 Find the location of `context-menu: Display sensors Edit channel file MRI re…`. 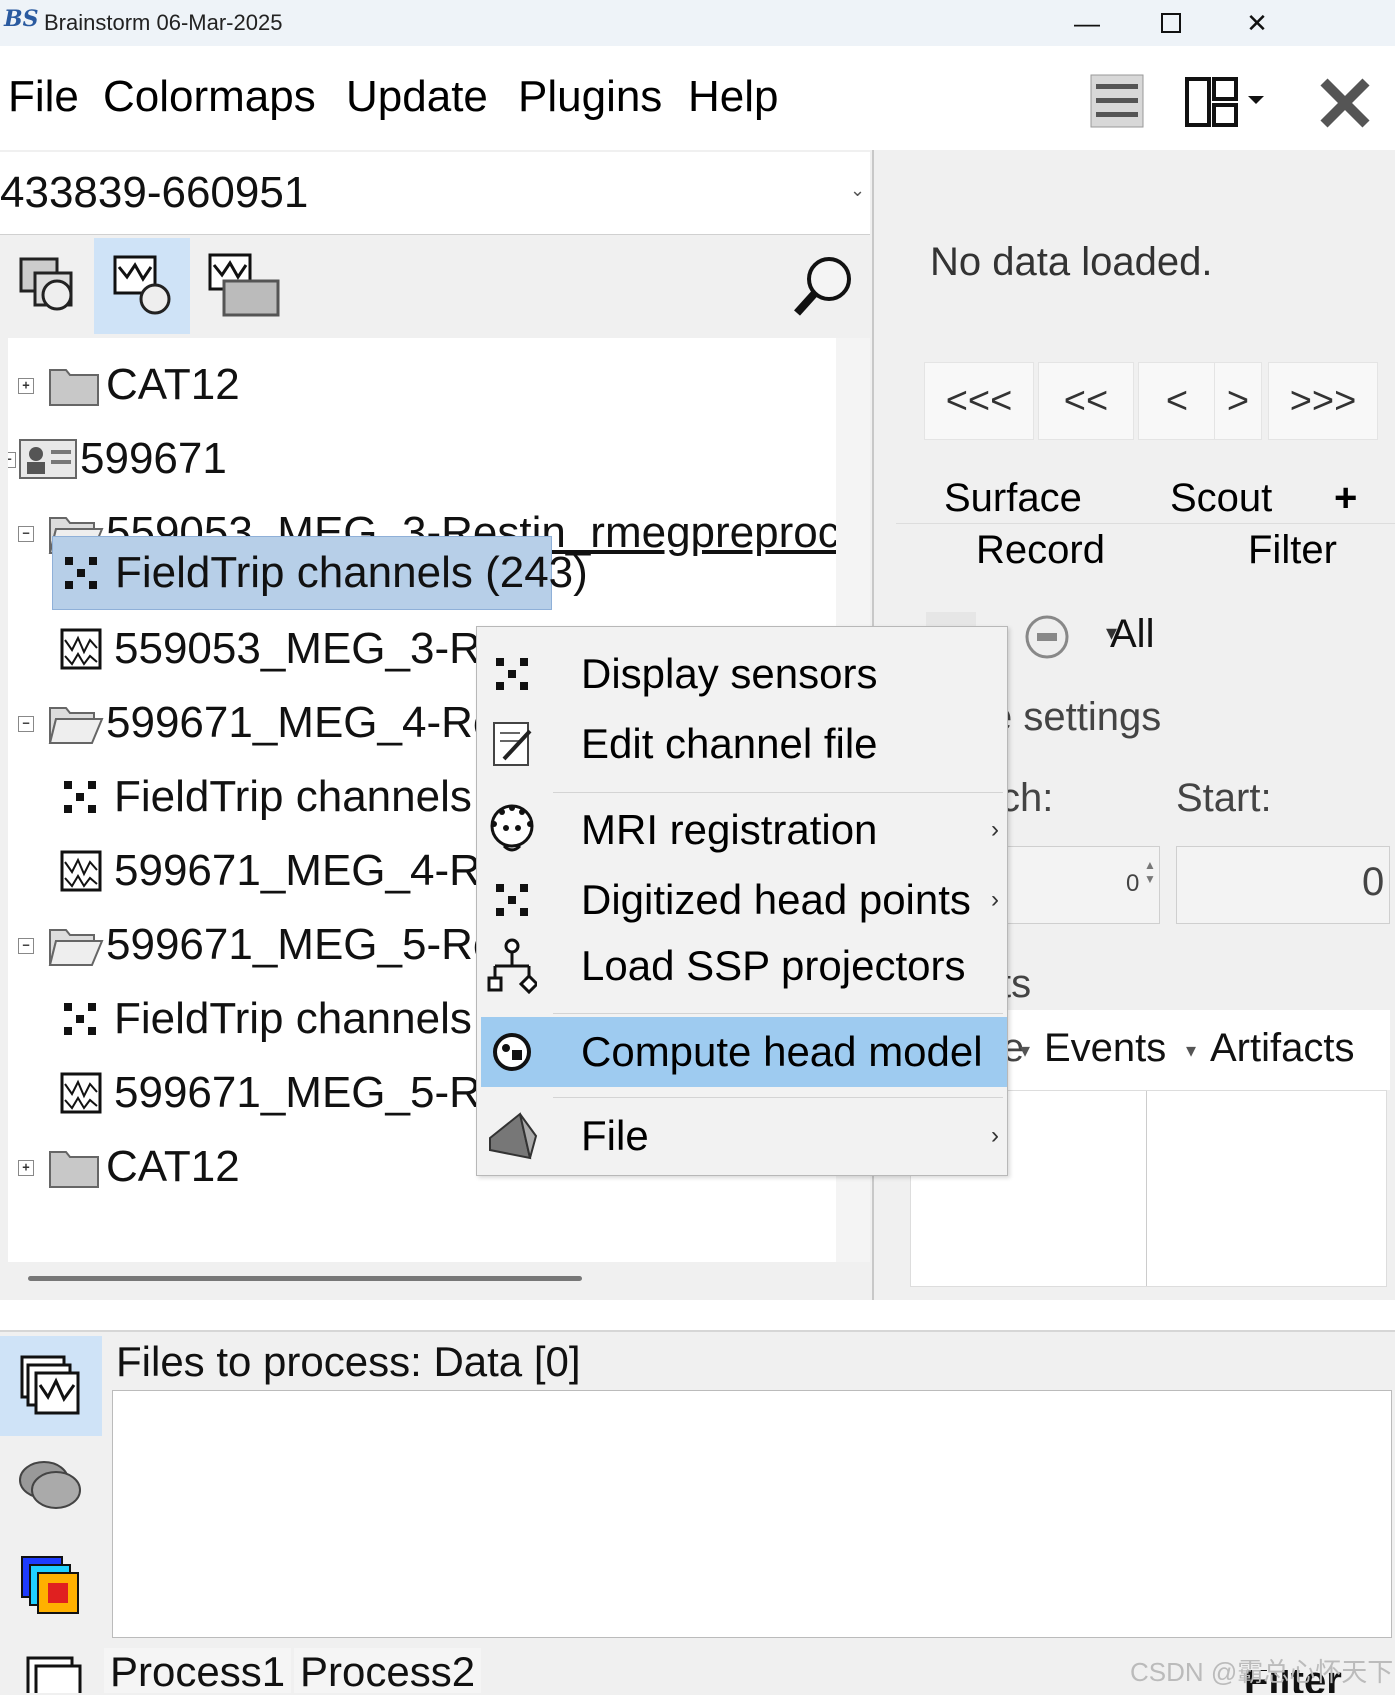

context-menu: Display sensors Edit channel file MRI re… is located at coordinates (742, 901).